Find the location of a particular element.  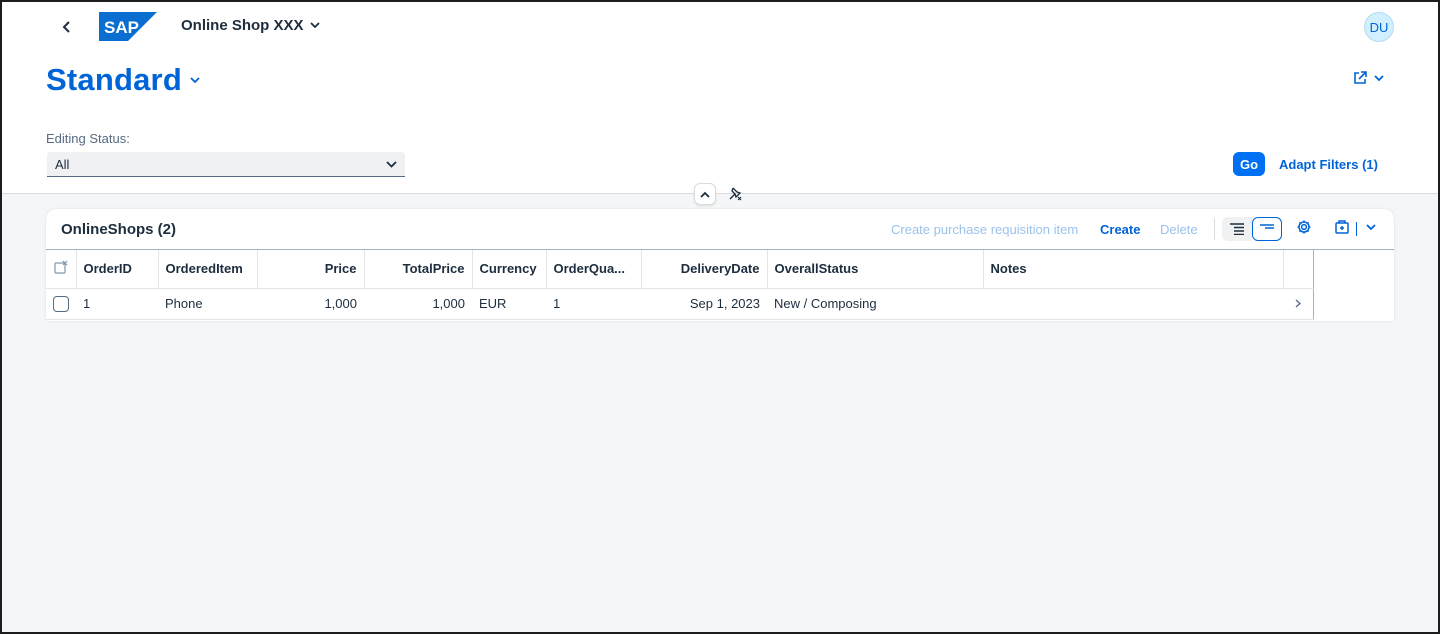

condensed-view-icon is located at coordinates (1237, 229).